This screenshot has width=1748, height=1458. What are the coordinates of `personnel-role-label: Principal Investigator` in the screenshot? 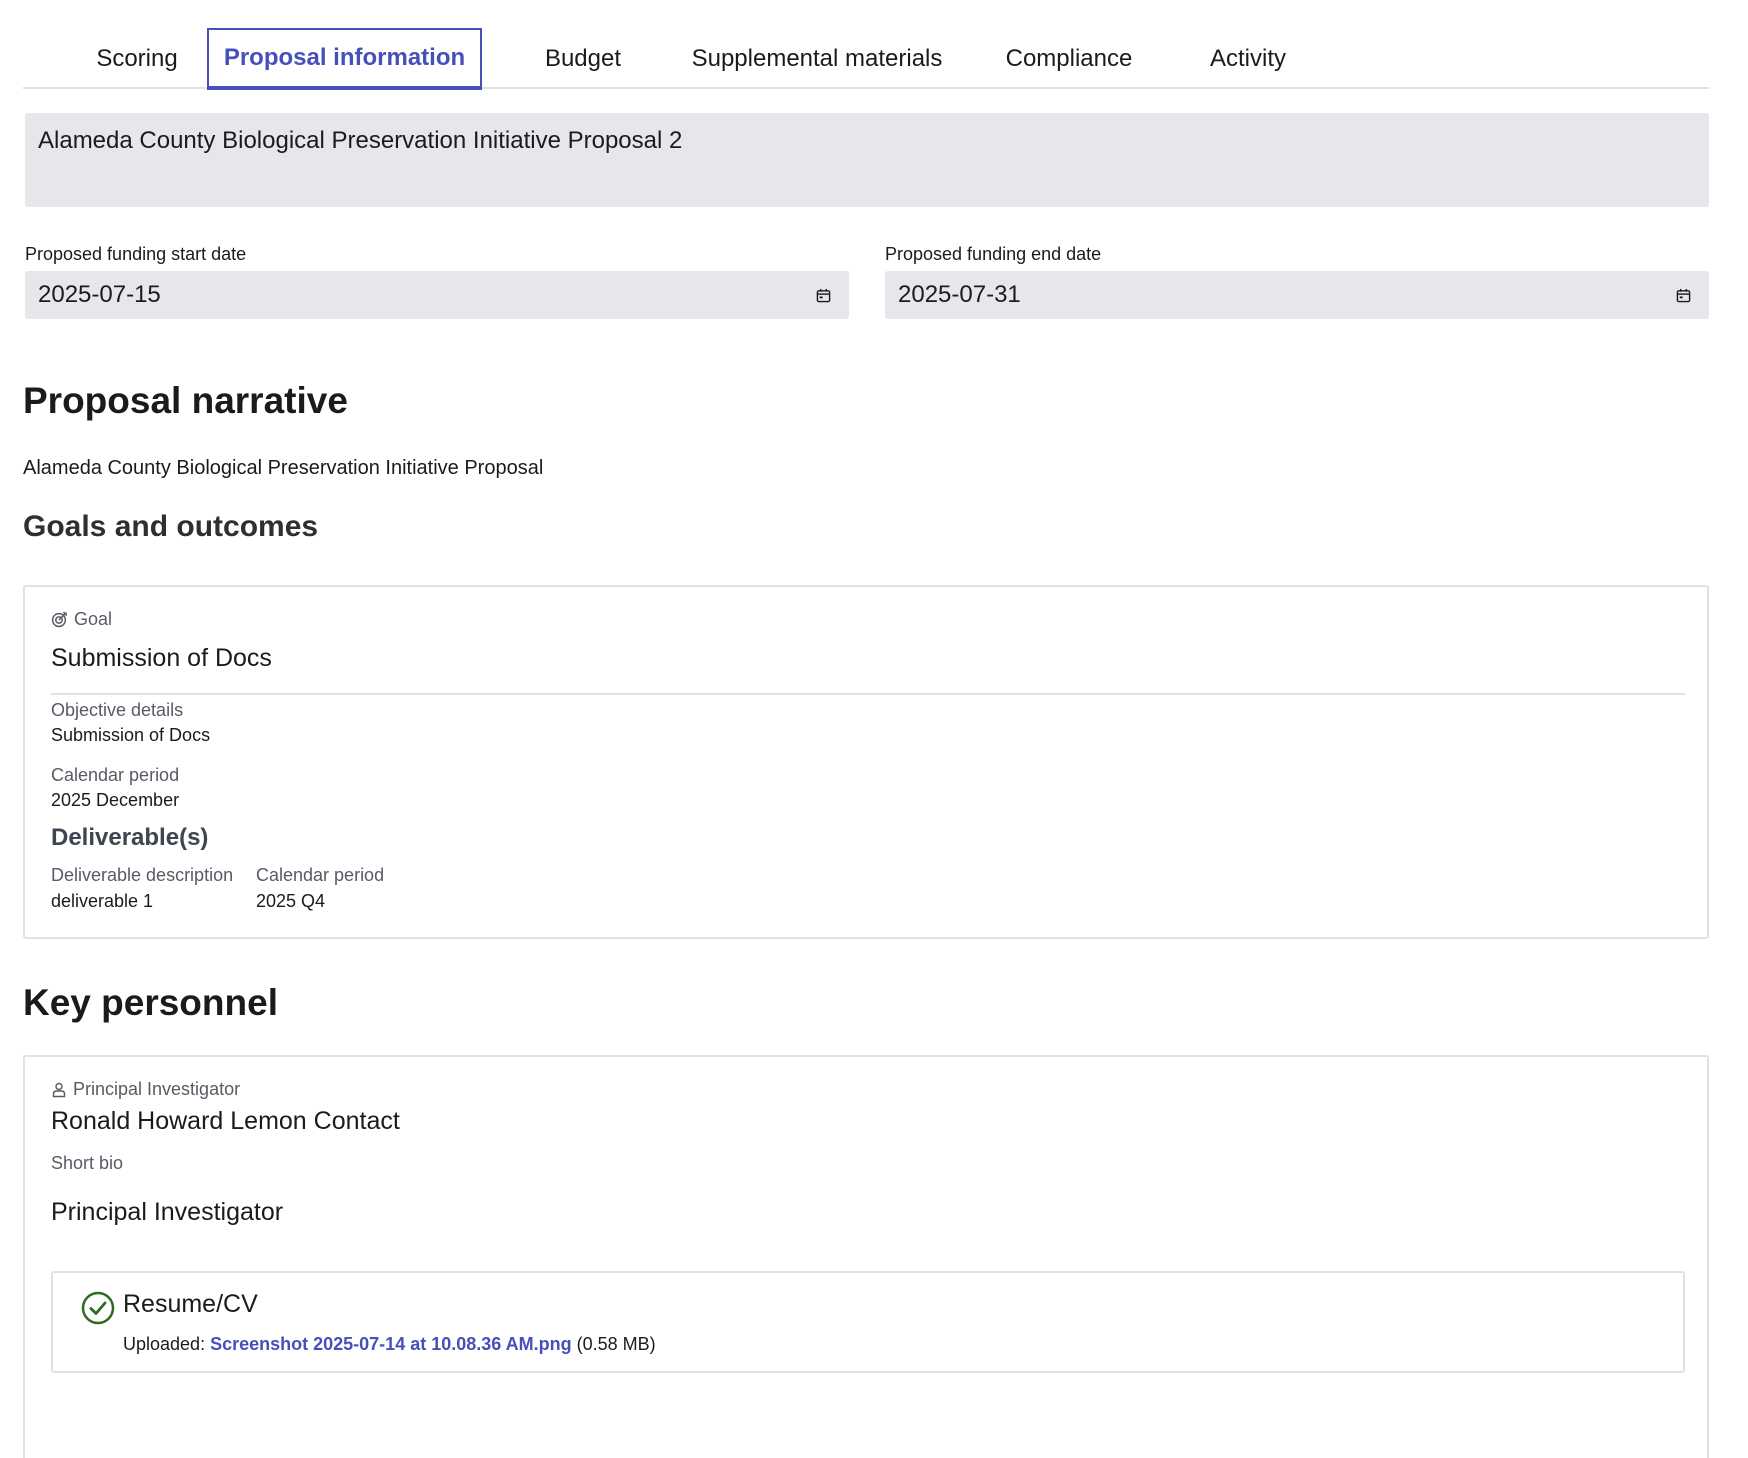 It's located at (157, 1089).